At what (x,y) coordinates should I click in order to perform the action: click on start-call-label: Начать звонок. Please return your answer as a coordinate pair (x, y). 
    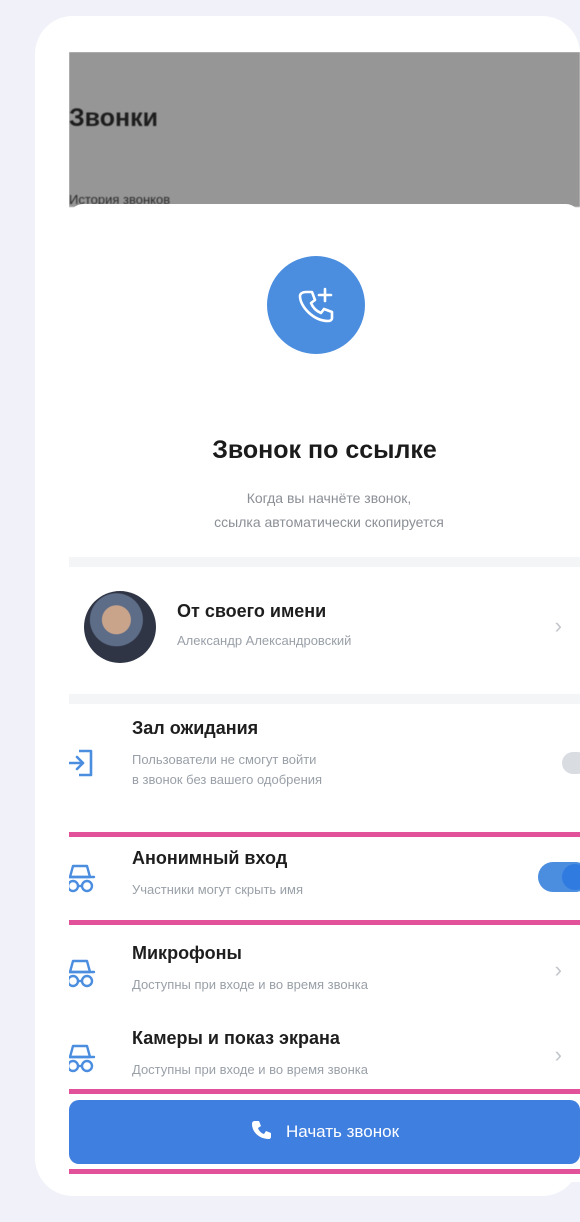
    Looking at the image, I should click on (342, 1131).